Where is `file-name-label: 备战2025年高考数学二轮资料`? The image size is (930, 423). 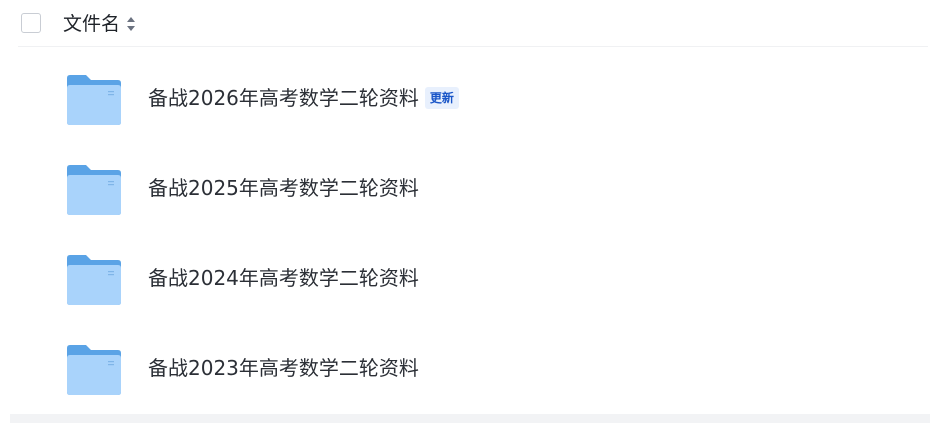
file-name-label: 备战2025年高考数学二轮资料 is located at coordinates (283, 188).